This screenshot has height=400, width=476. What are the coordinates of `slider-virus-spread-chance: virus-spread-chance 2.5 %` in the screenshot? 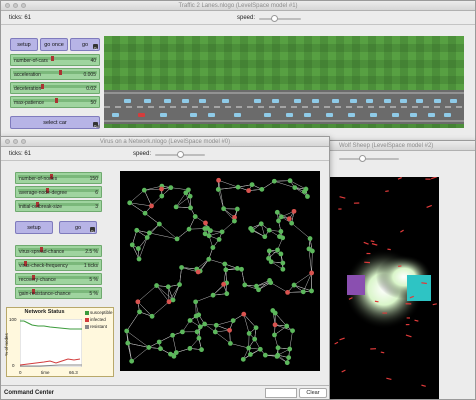 It's located at (58, 251).